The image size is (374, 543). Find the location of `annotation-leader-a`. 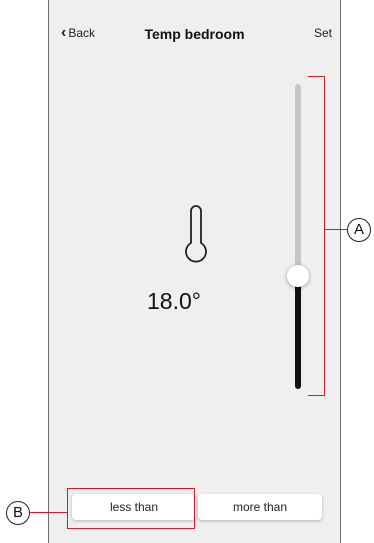

annotation-leader-a is located at coordinates (336, 229).